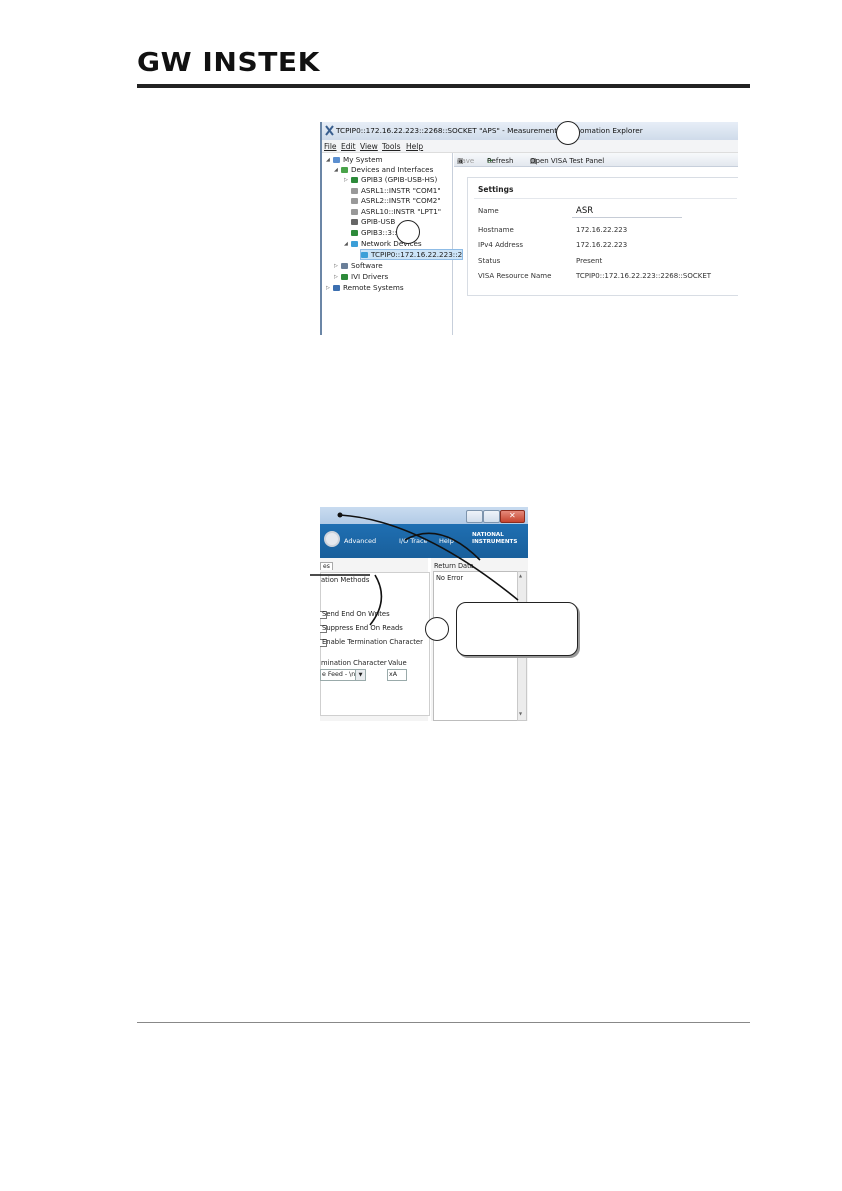  Describe the element at coordinates (369, 146) in the screenshot. I see `menu-view: View` at that location.